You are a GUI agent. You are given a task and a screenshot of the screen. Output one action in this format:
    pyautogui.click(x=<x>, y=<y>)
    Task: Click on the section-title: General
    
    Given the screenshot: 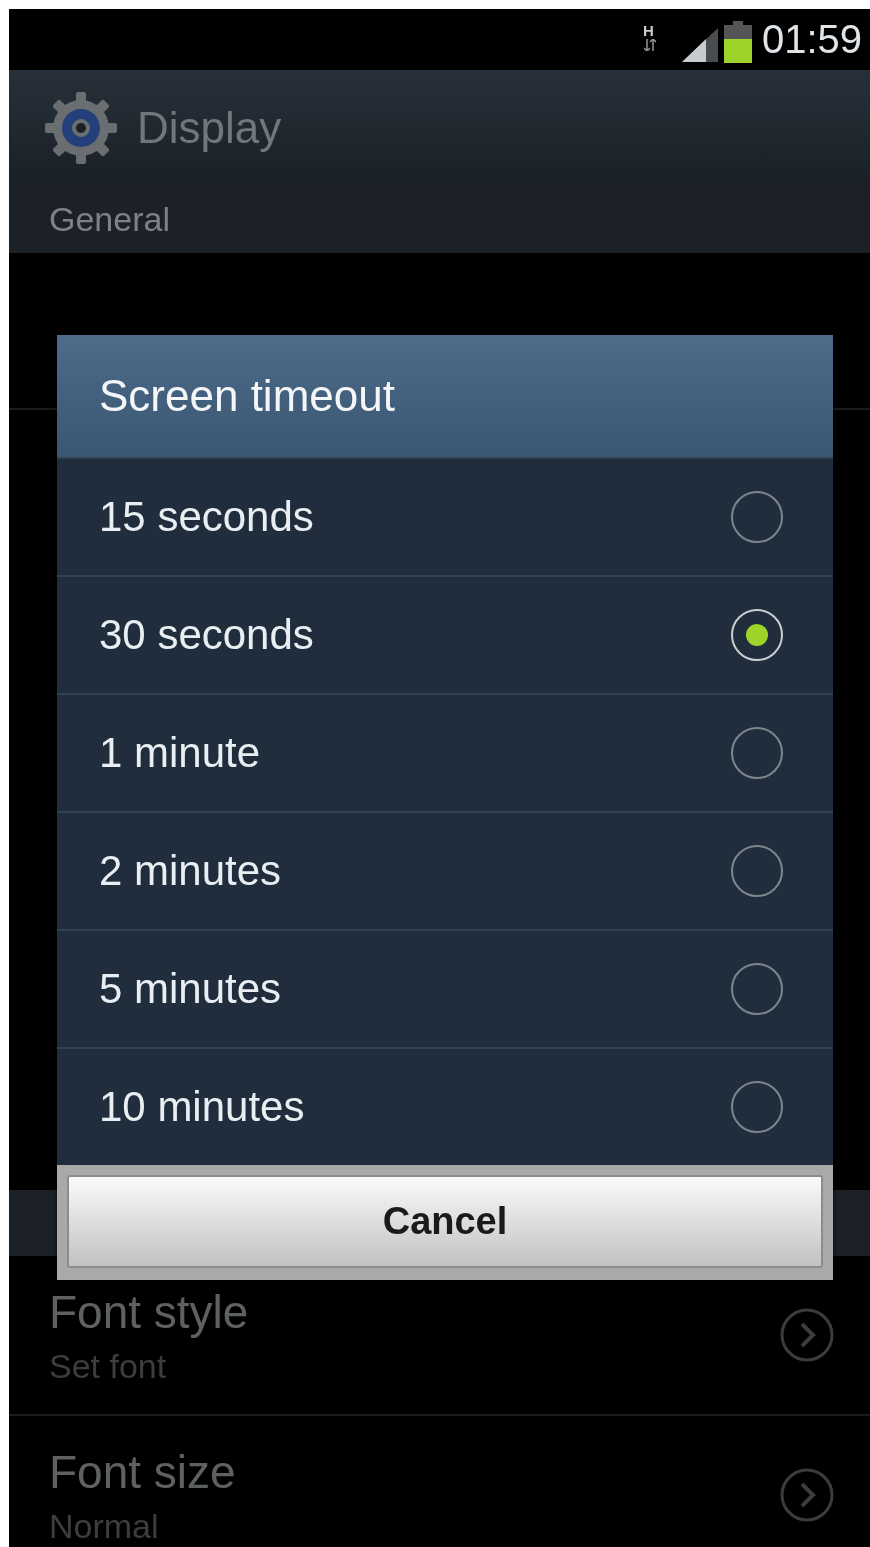 What is the action you would take?
    pyautogui.click(x=109, y=219)
    